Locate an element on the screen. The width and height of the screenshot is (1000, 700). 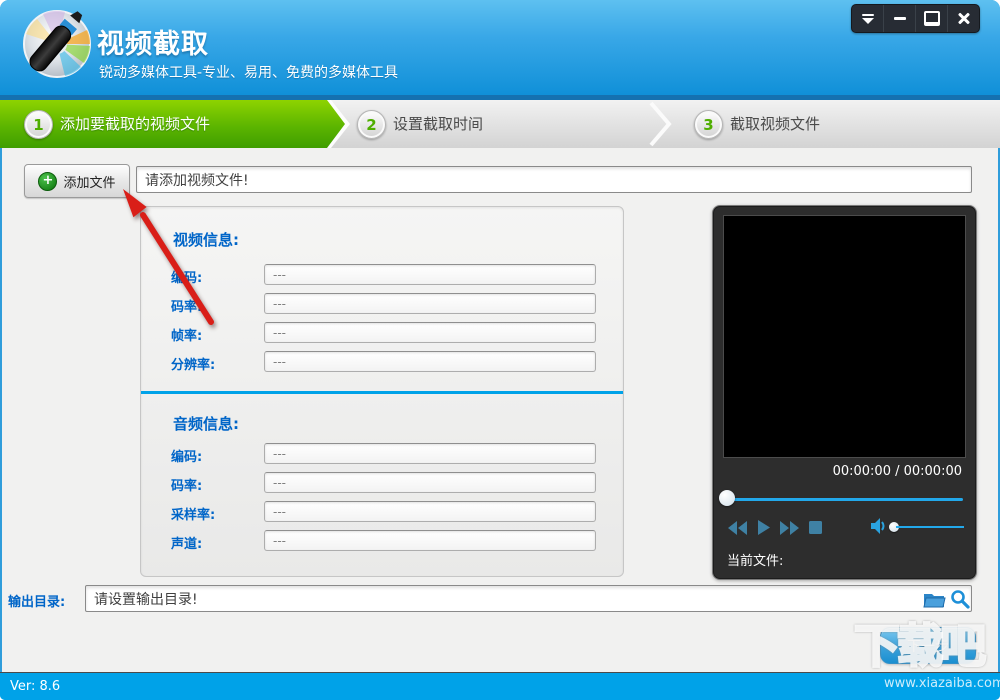
app-subtitle: 锐动多媒体工具-专业、易用、免费的多媒体工具 is located at coordinates (249, 73).